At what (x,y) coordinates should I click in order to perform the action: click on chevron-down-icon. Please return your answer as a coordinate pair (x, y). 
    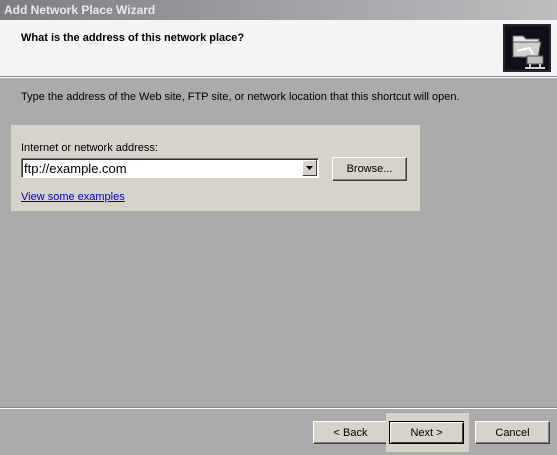
    Looking at the image, I should click on (309, 168).